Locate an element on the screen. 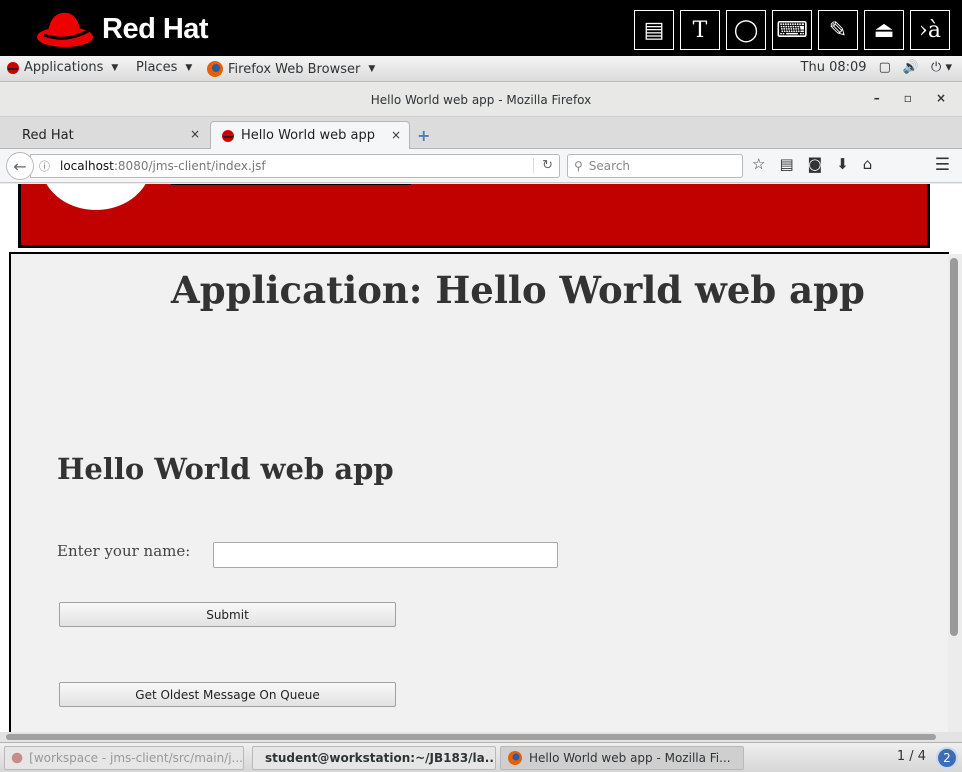 The image size is (962, 772). tool-buttons: ▤ T ◯ ⌨ ✎ ⏏ ›à is located at coordinates (792, 30).